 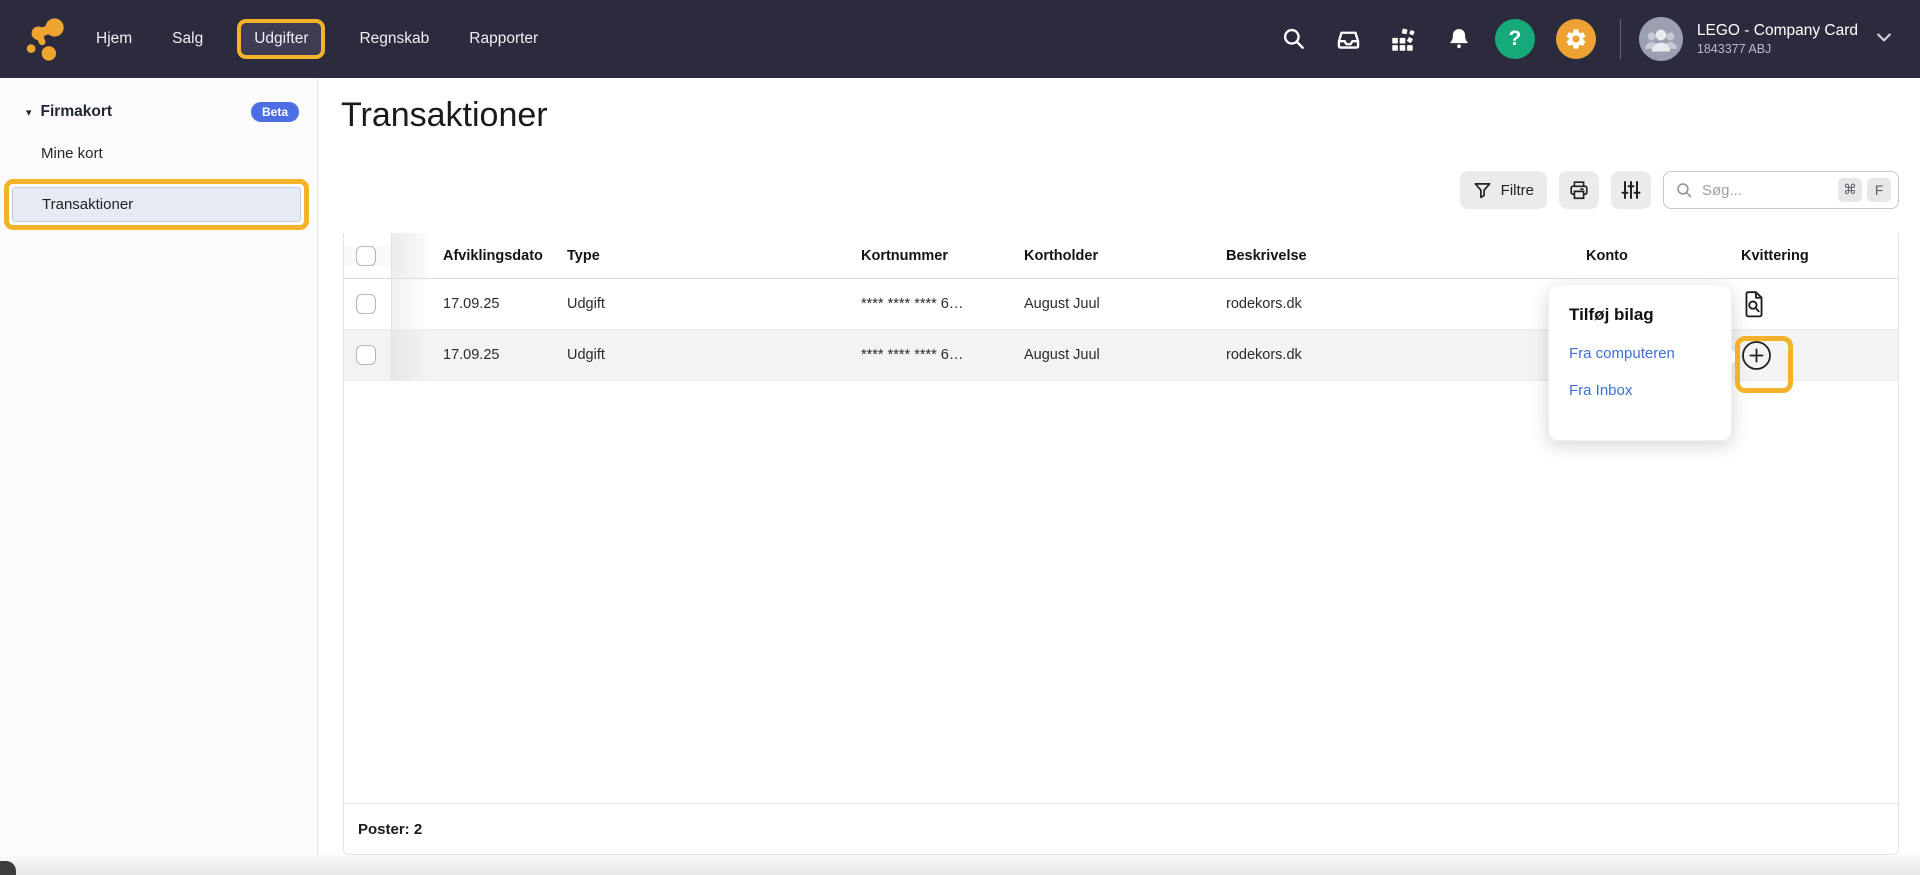 I want to click on window-bottom-strip, so click(x=960, y=865).